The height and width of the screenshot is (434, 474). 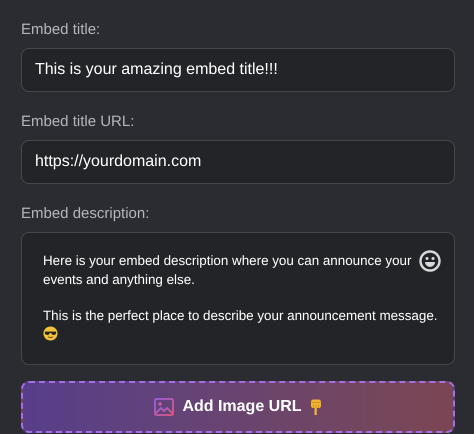 I want to click on input-field: https://yourdomain.com, so click(x=238, y=162).